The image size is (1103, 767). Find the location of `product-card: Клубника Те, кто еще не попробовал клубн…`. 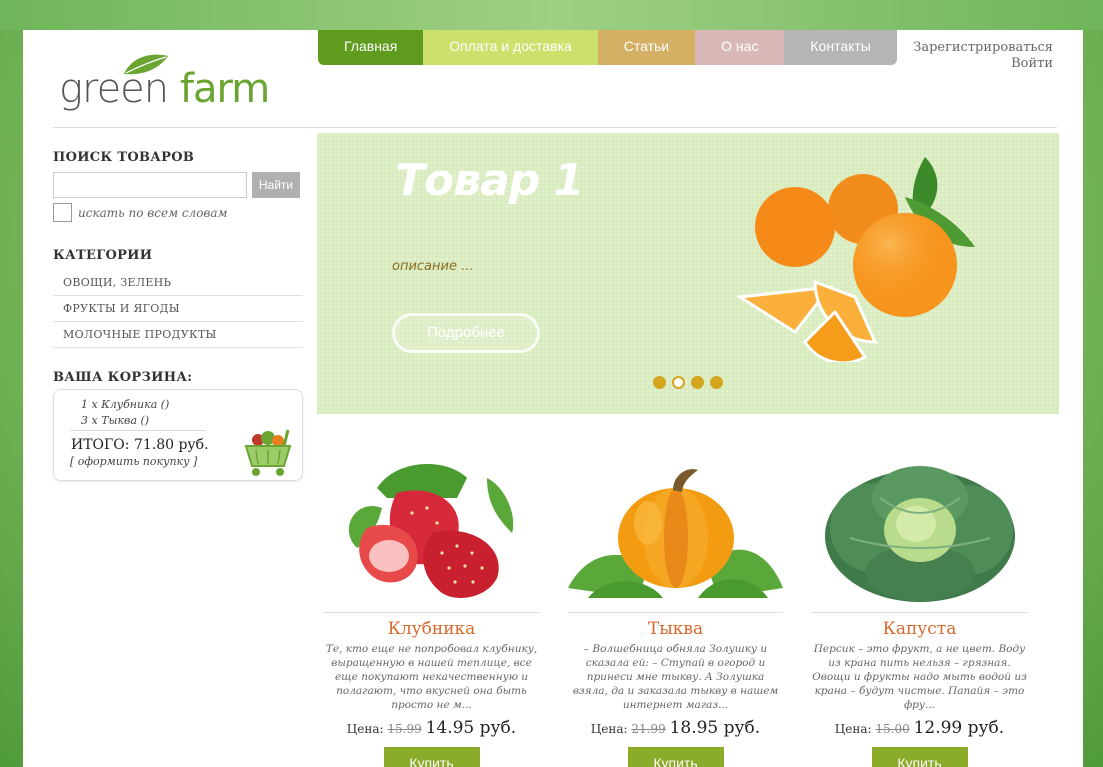

product-card: Клубника Те, кто еще не попробовал клубн… is located at coordinates (431, 611).